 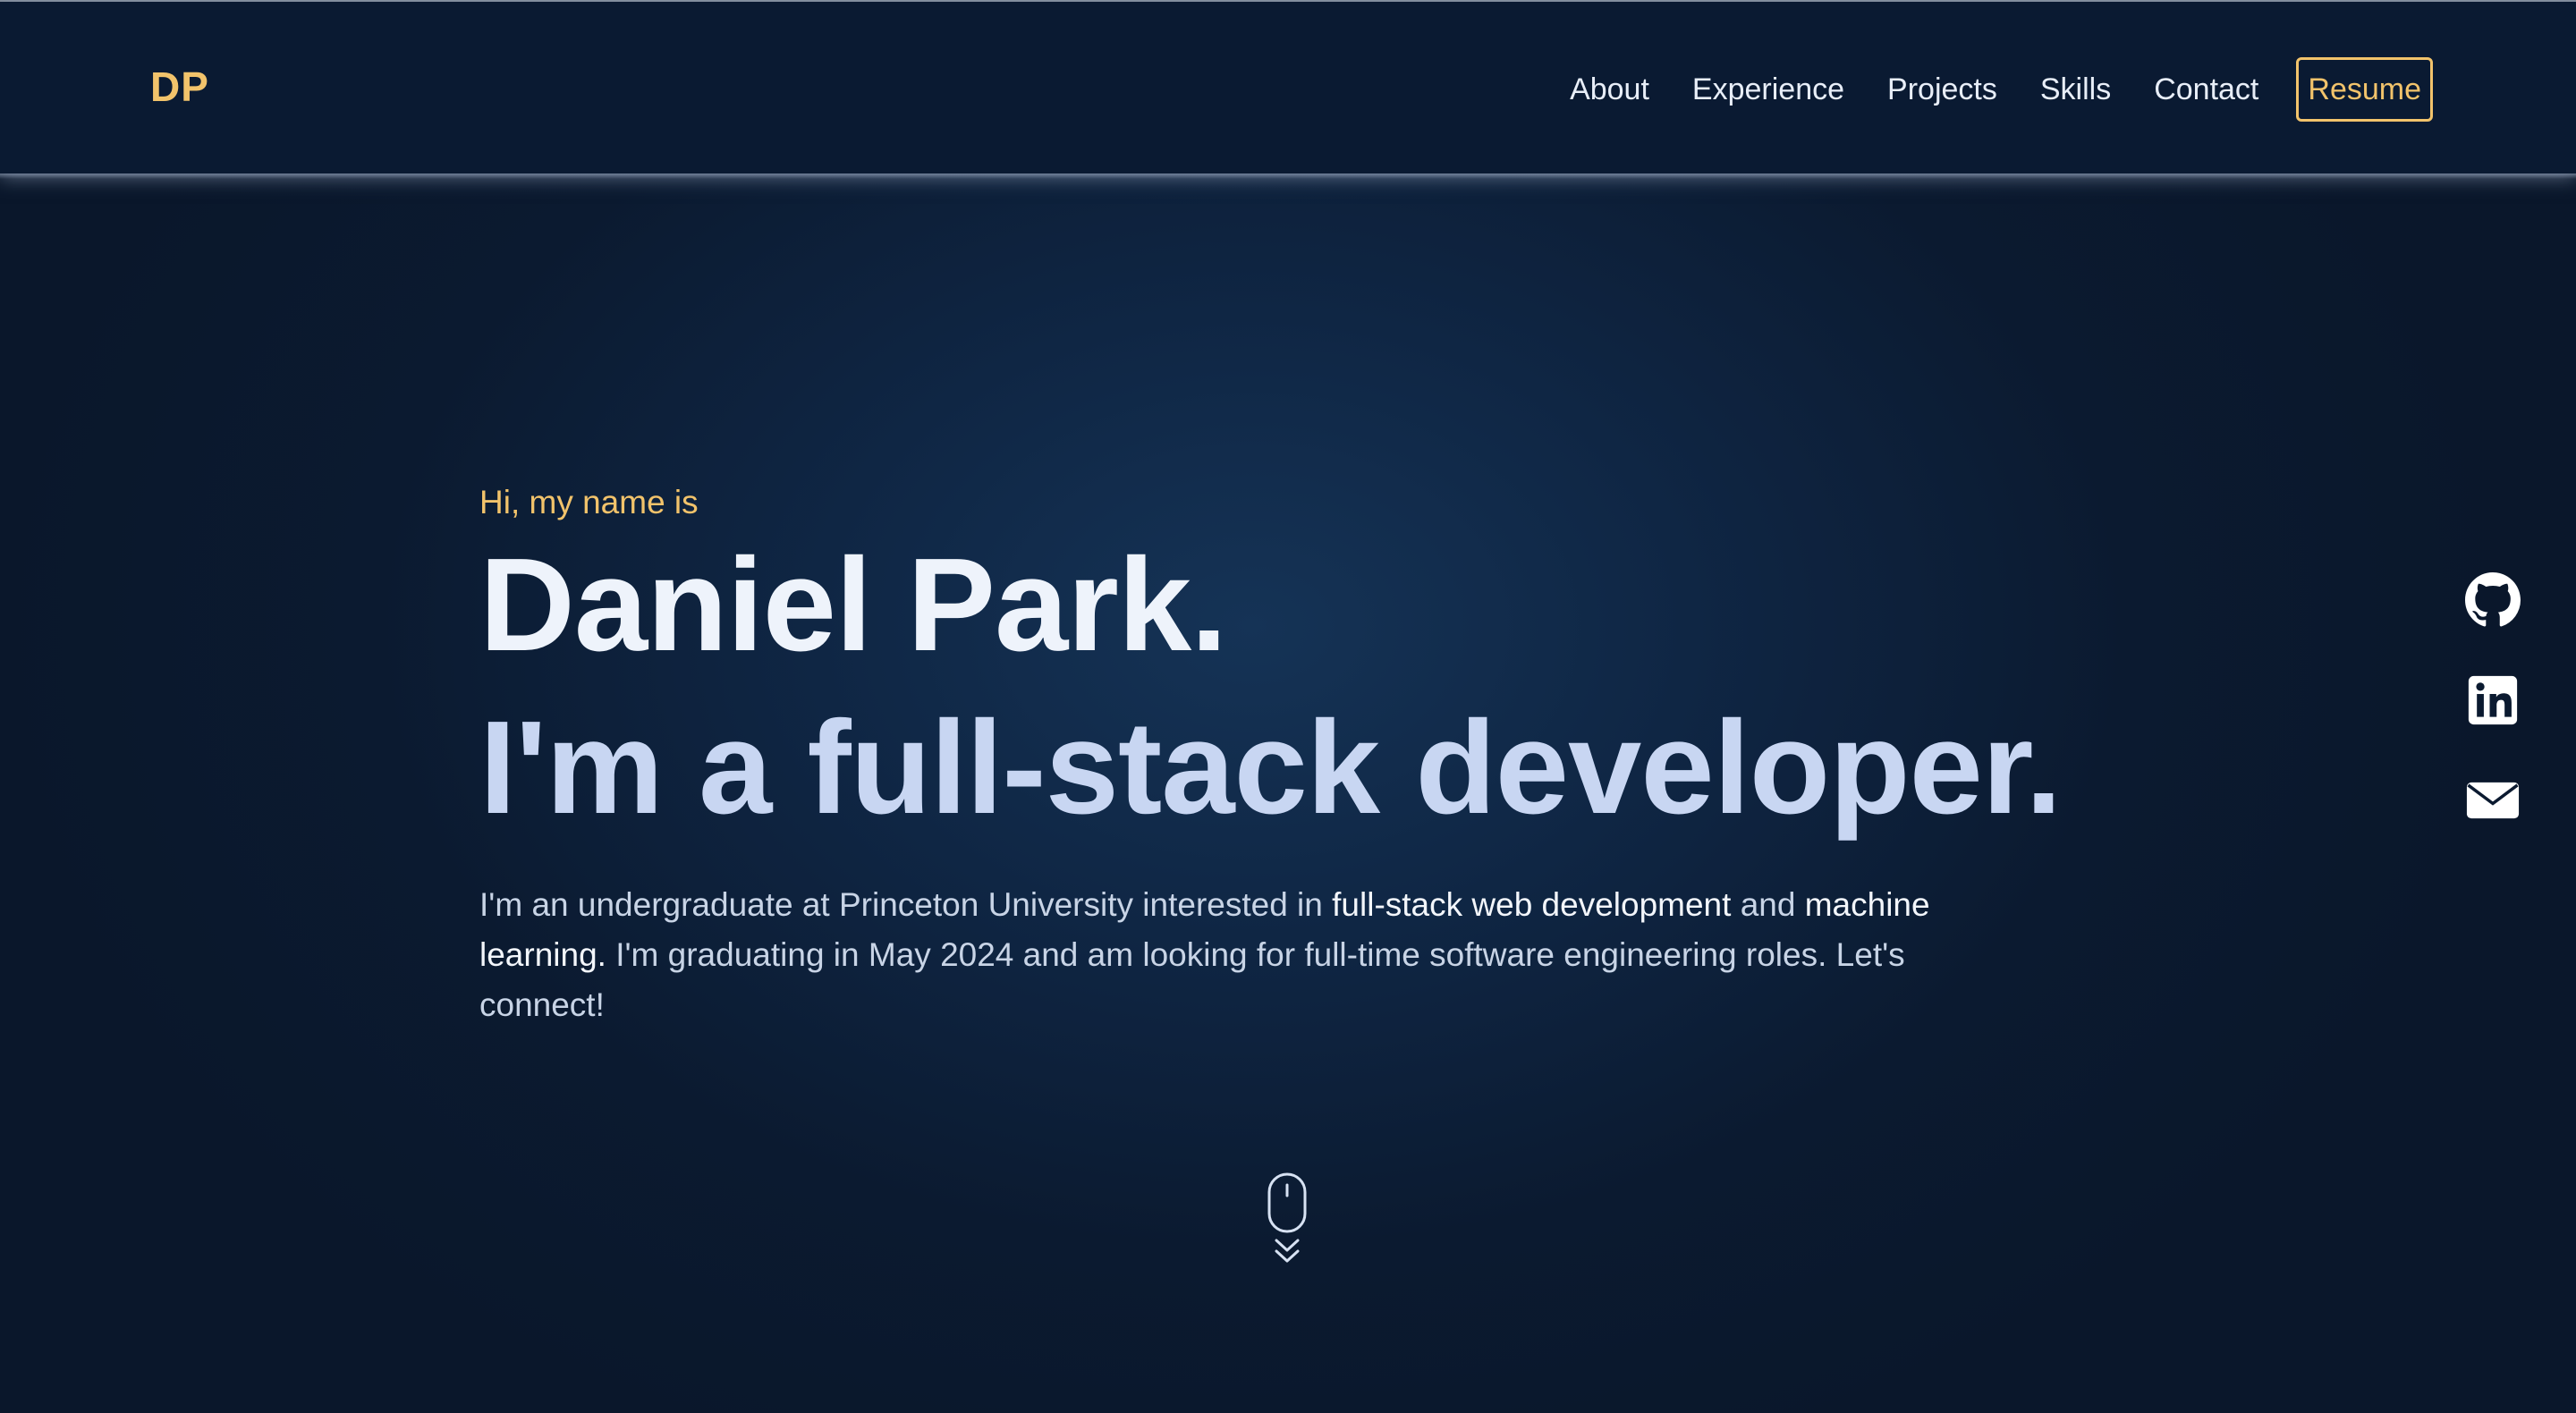 I want to click on social-links, so click(x=2493, y=722).